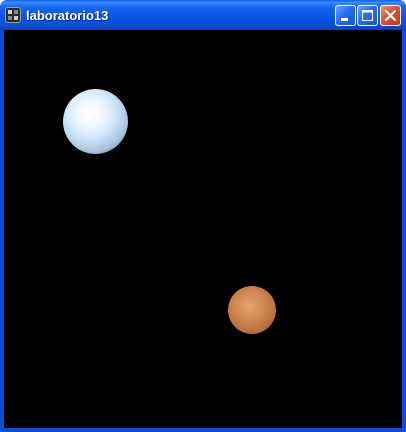 The image size is (406, 432). I want to click on orange-sphere, so click(252, 310).